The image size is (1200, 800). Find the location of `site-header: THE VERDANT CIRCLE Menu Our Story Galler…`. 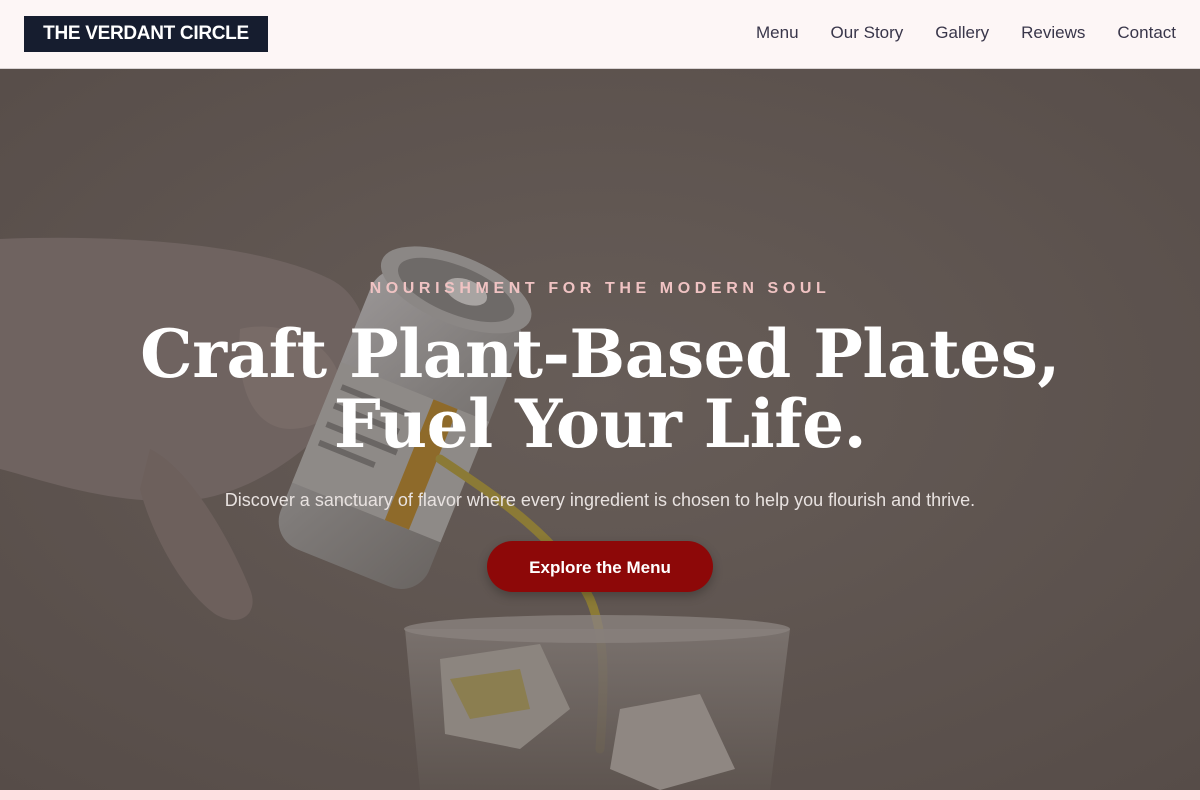

site-header: THE VERDANT CIRCLE Menu Our Story Galler… is located at coordinates (600, 34).